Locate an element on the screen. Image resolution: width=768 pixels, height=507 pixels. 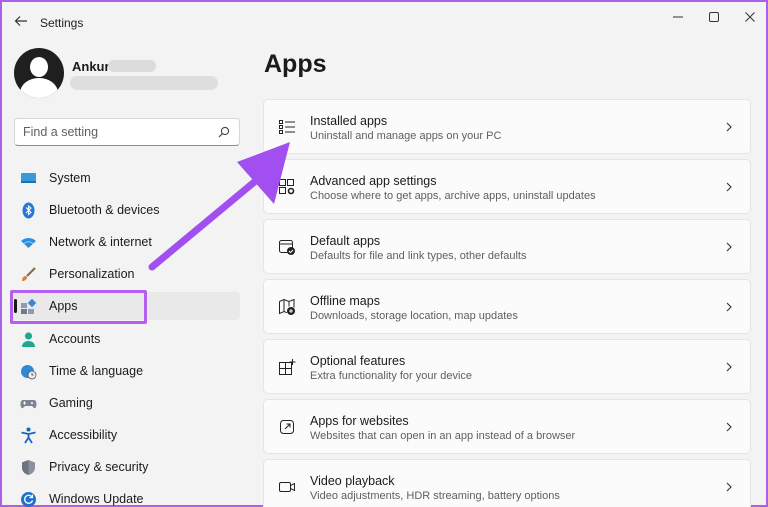
sidebar-item-label: System is located at coordinates (70, 178).